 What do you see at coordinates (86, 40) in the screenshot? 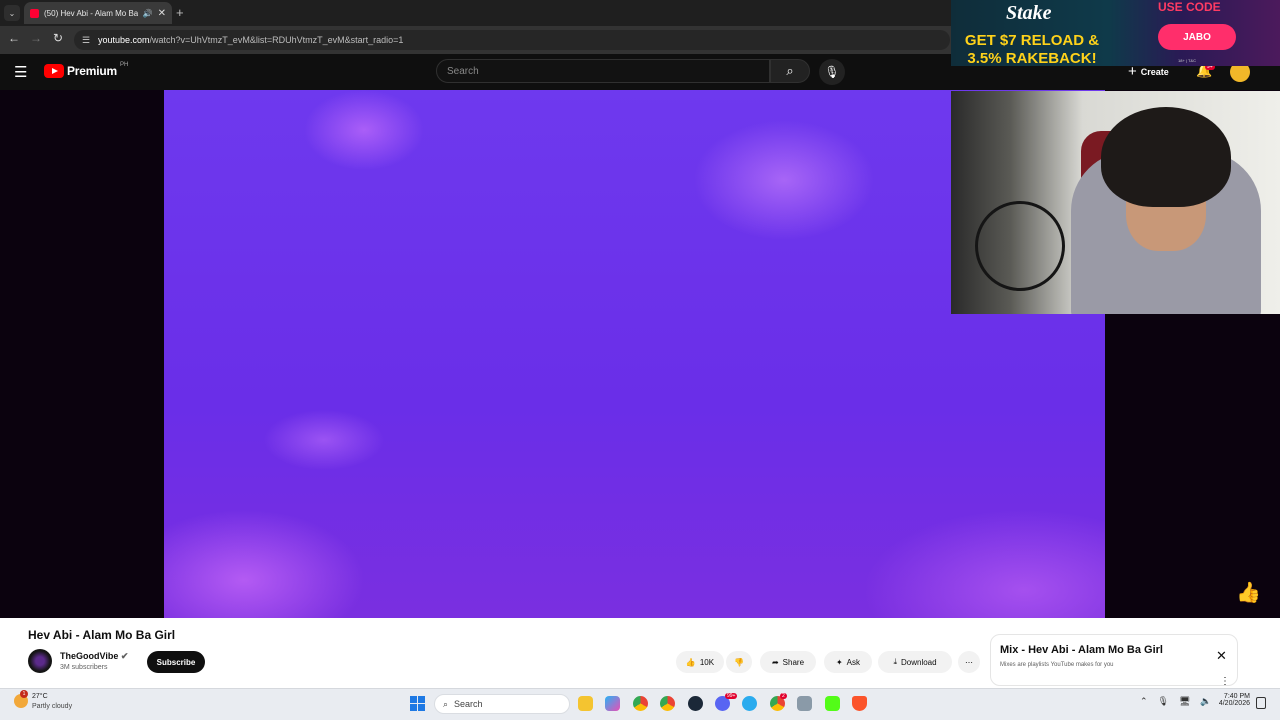
I see `site-info-icon: ☰` at bounding box center [86, 40].